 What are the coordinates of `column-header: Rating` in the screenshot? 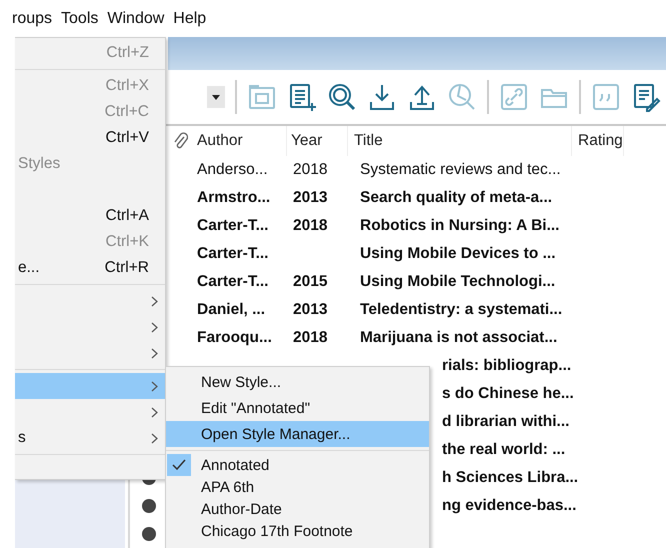 It's located at (598, 141).